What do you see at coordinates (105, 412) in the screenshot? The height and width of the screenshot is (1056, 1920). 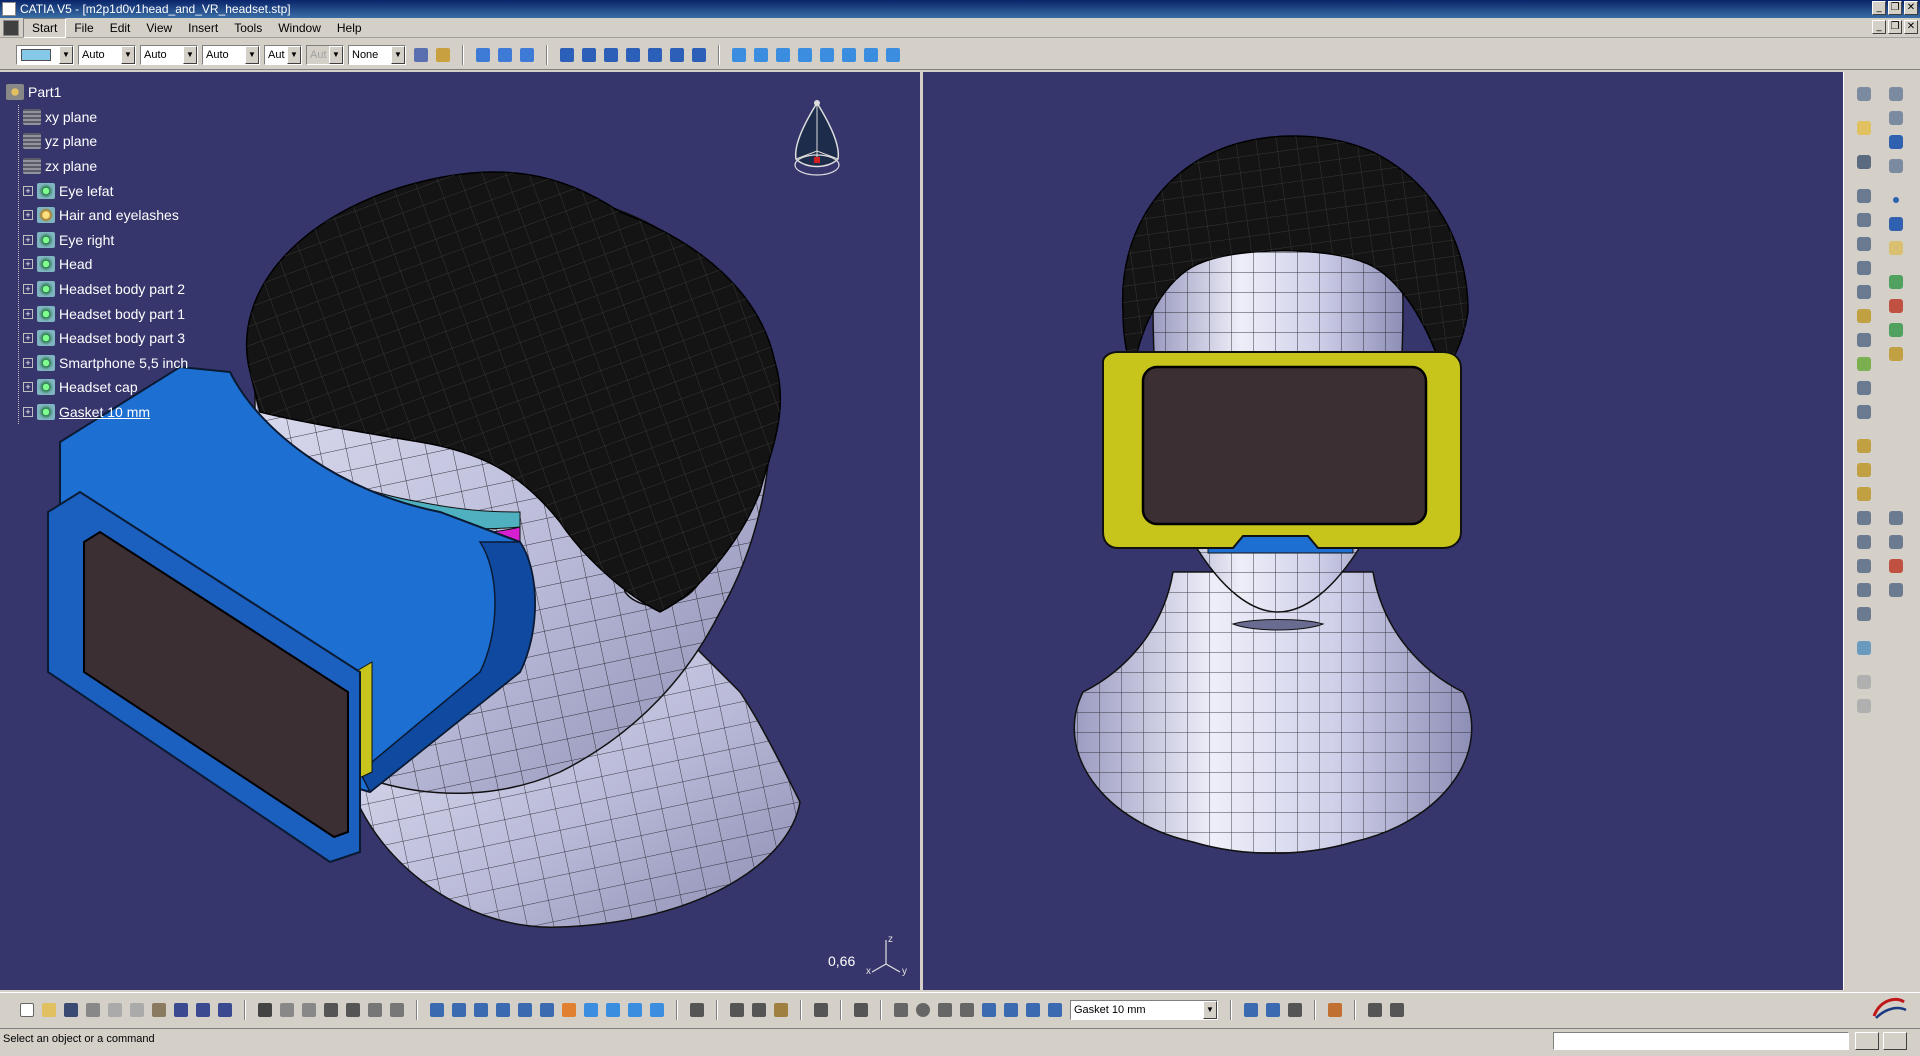 I see `tree-node-gasket: + Gasket 10 mm` at bounding box center [105, 412].